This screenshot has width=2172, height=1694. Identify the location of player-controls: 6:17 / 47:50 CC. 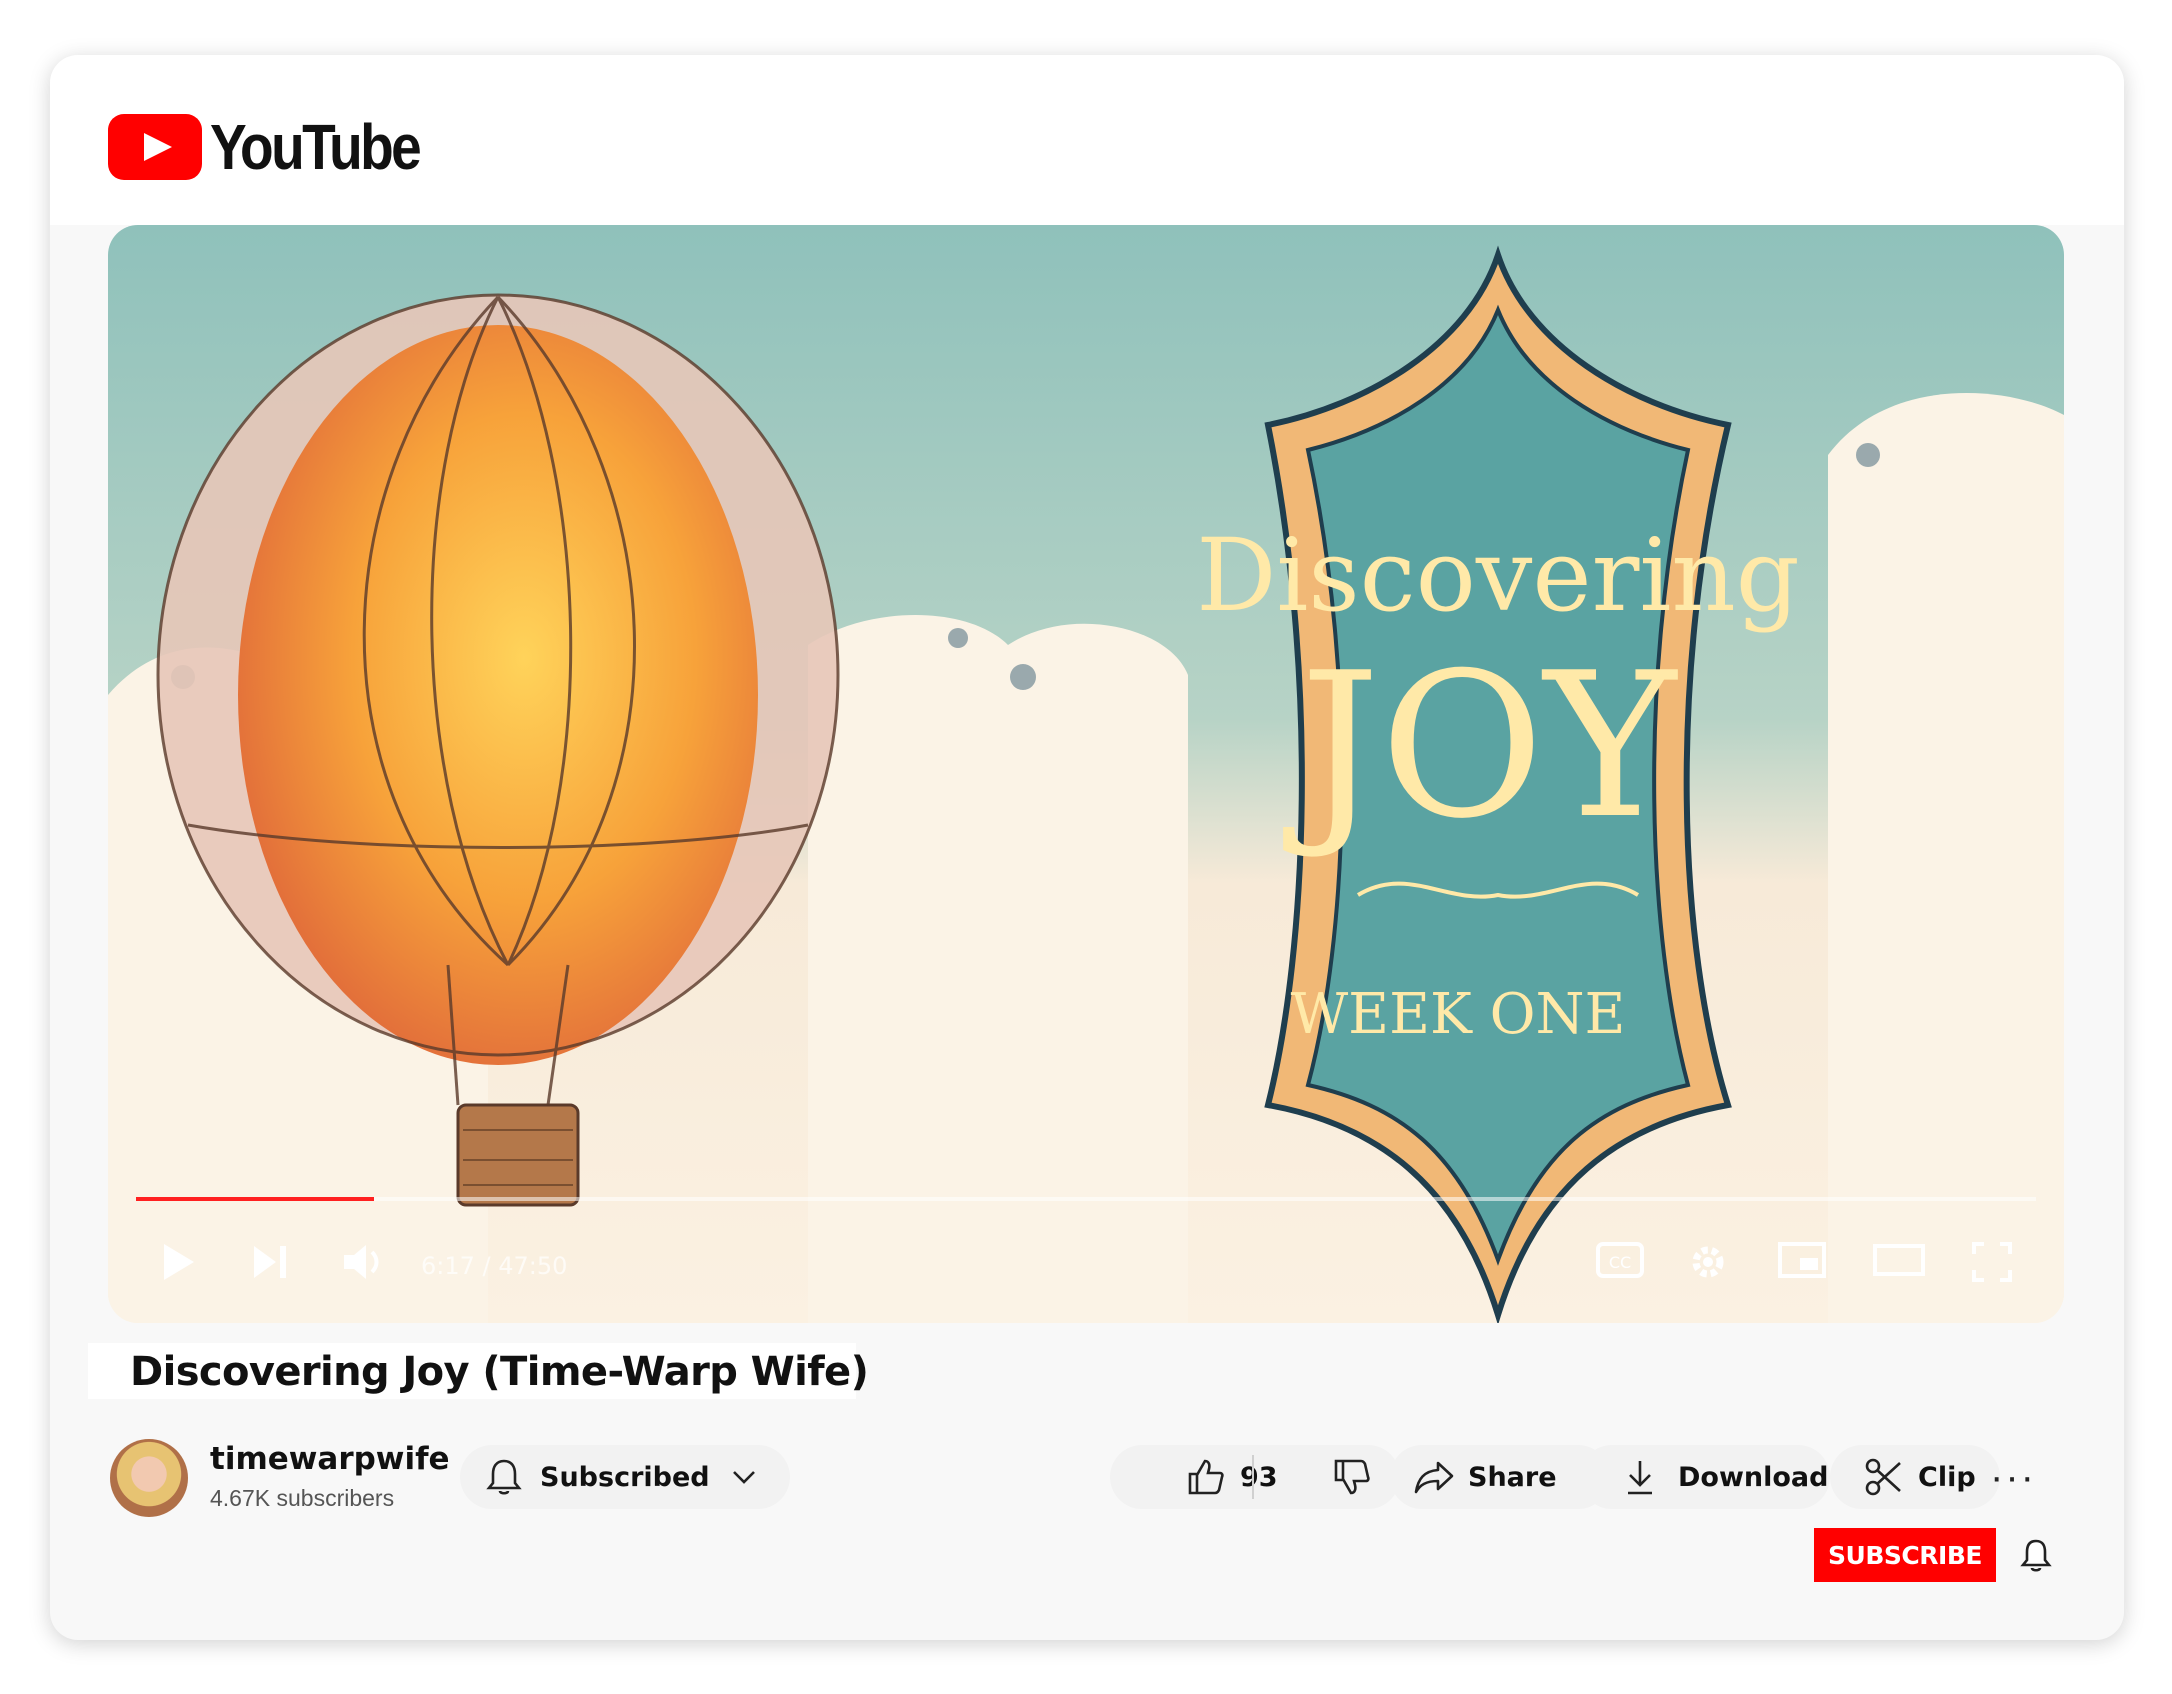
(1086, 1265).